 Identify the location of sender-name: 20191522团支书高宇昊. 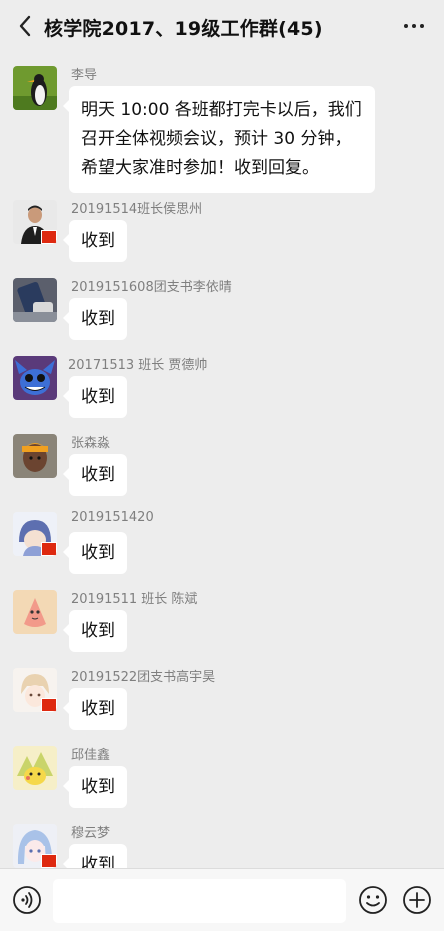
(143, 677).